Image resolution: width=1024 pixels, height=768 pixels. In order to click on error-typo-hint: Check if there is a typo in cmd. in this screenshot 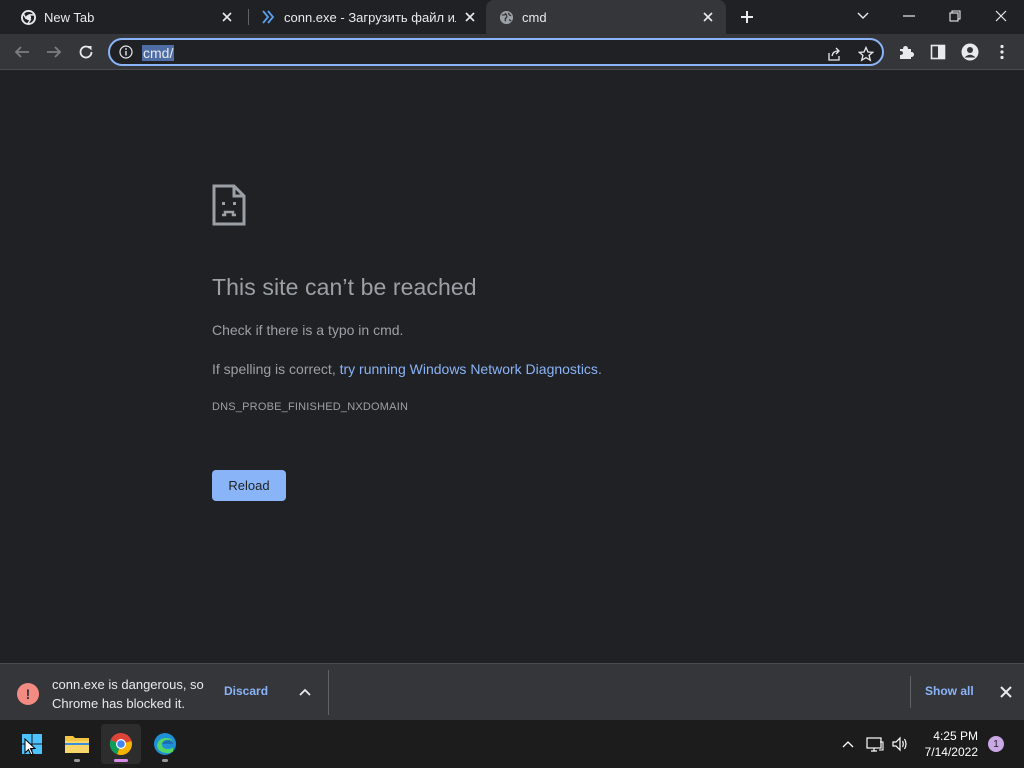, I will do `click(308, 330)`.